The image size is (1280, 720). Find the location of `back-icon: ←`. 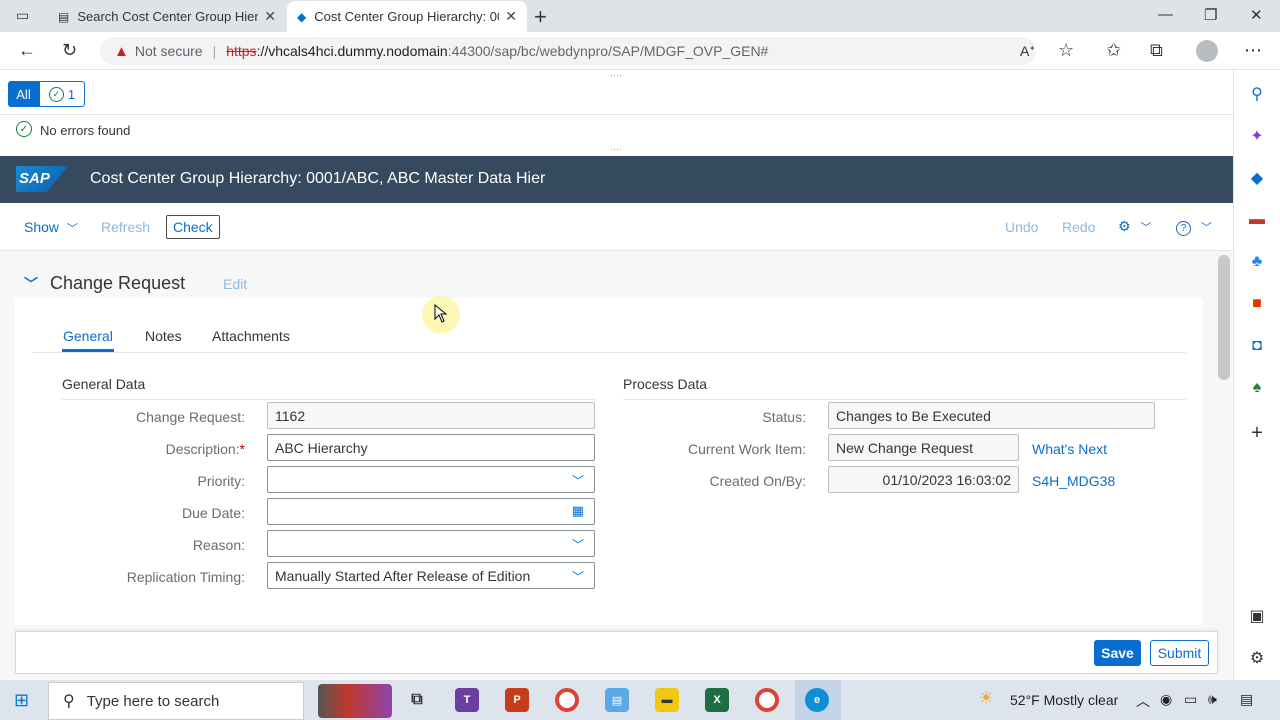

back-icon: ← is located at coordinates (27, 50).